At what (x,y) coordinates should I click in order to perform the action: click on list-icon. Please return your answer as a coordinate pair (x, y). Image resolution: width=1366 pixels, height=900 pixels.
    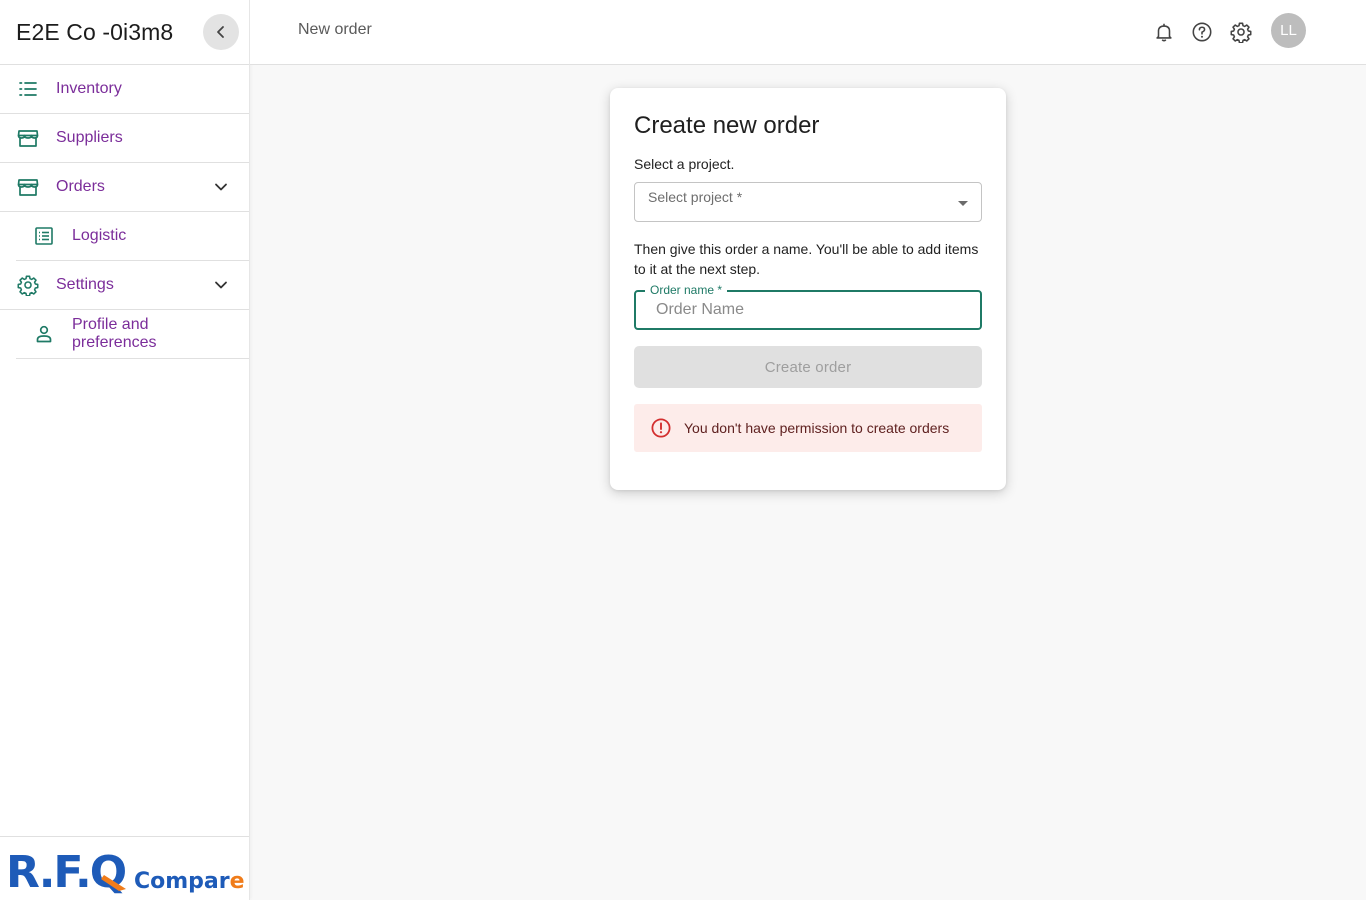
    Looking at the image, I should click on (28, 89).